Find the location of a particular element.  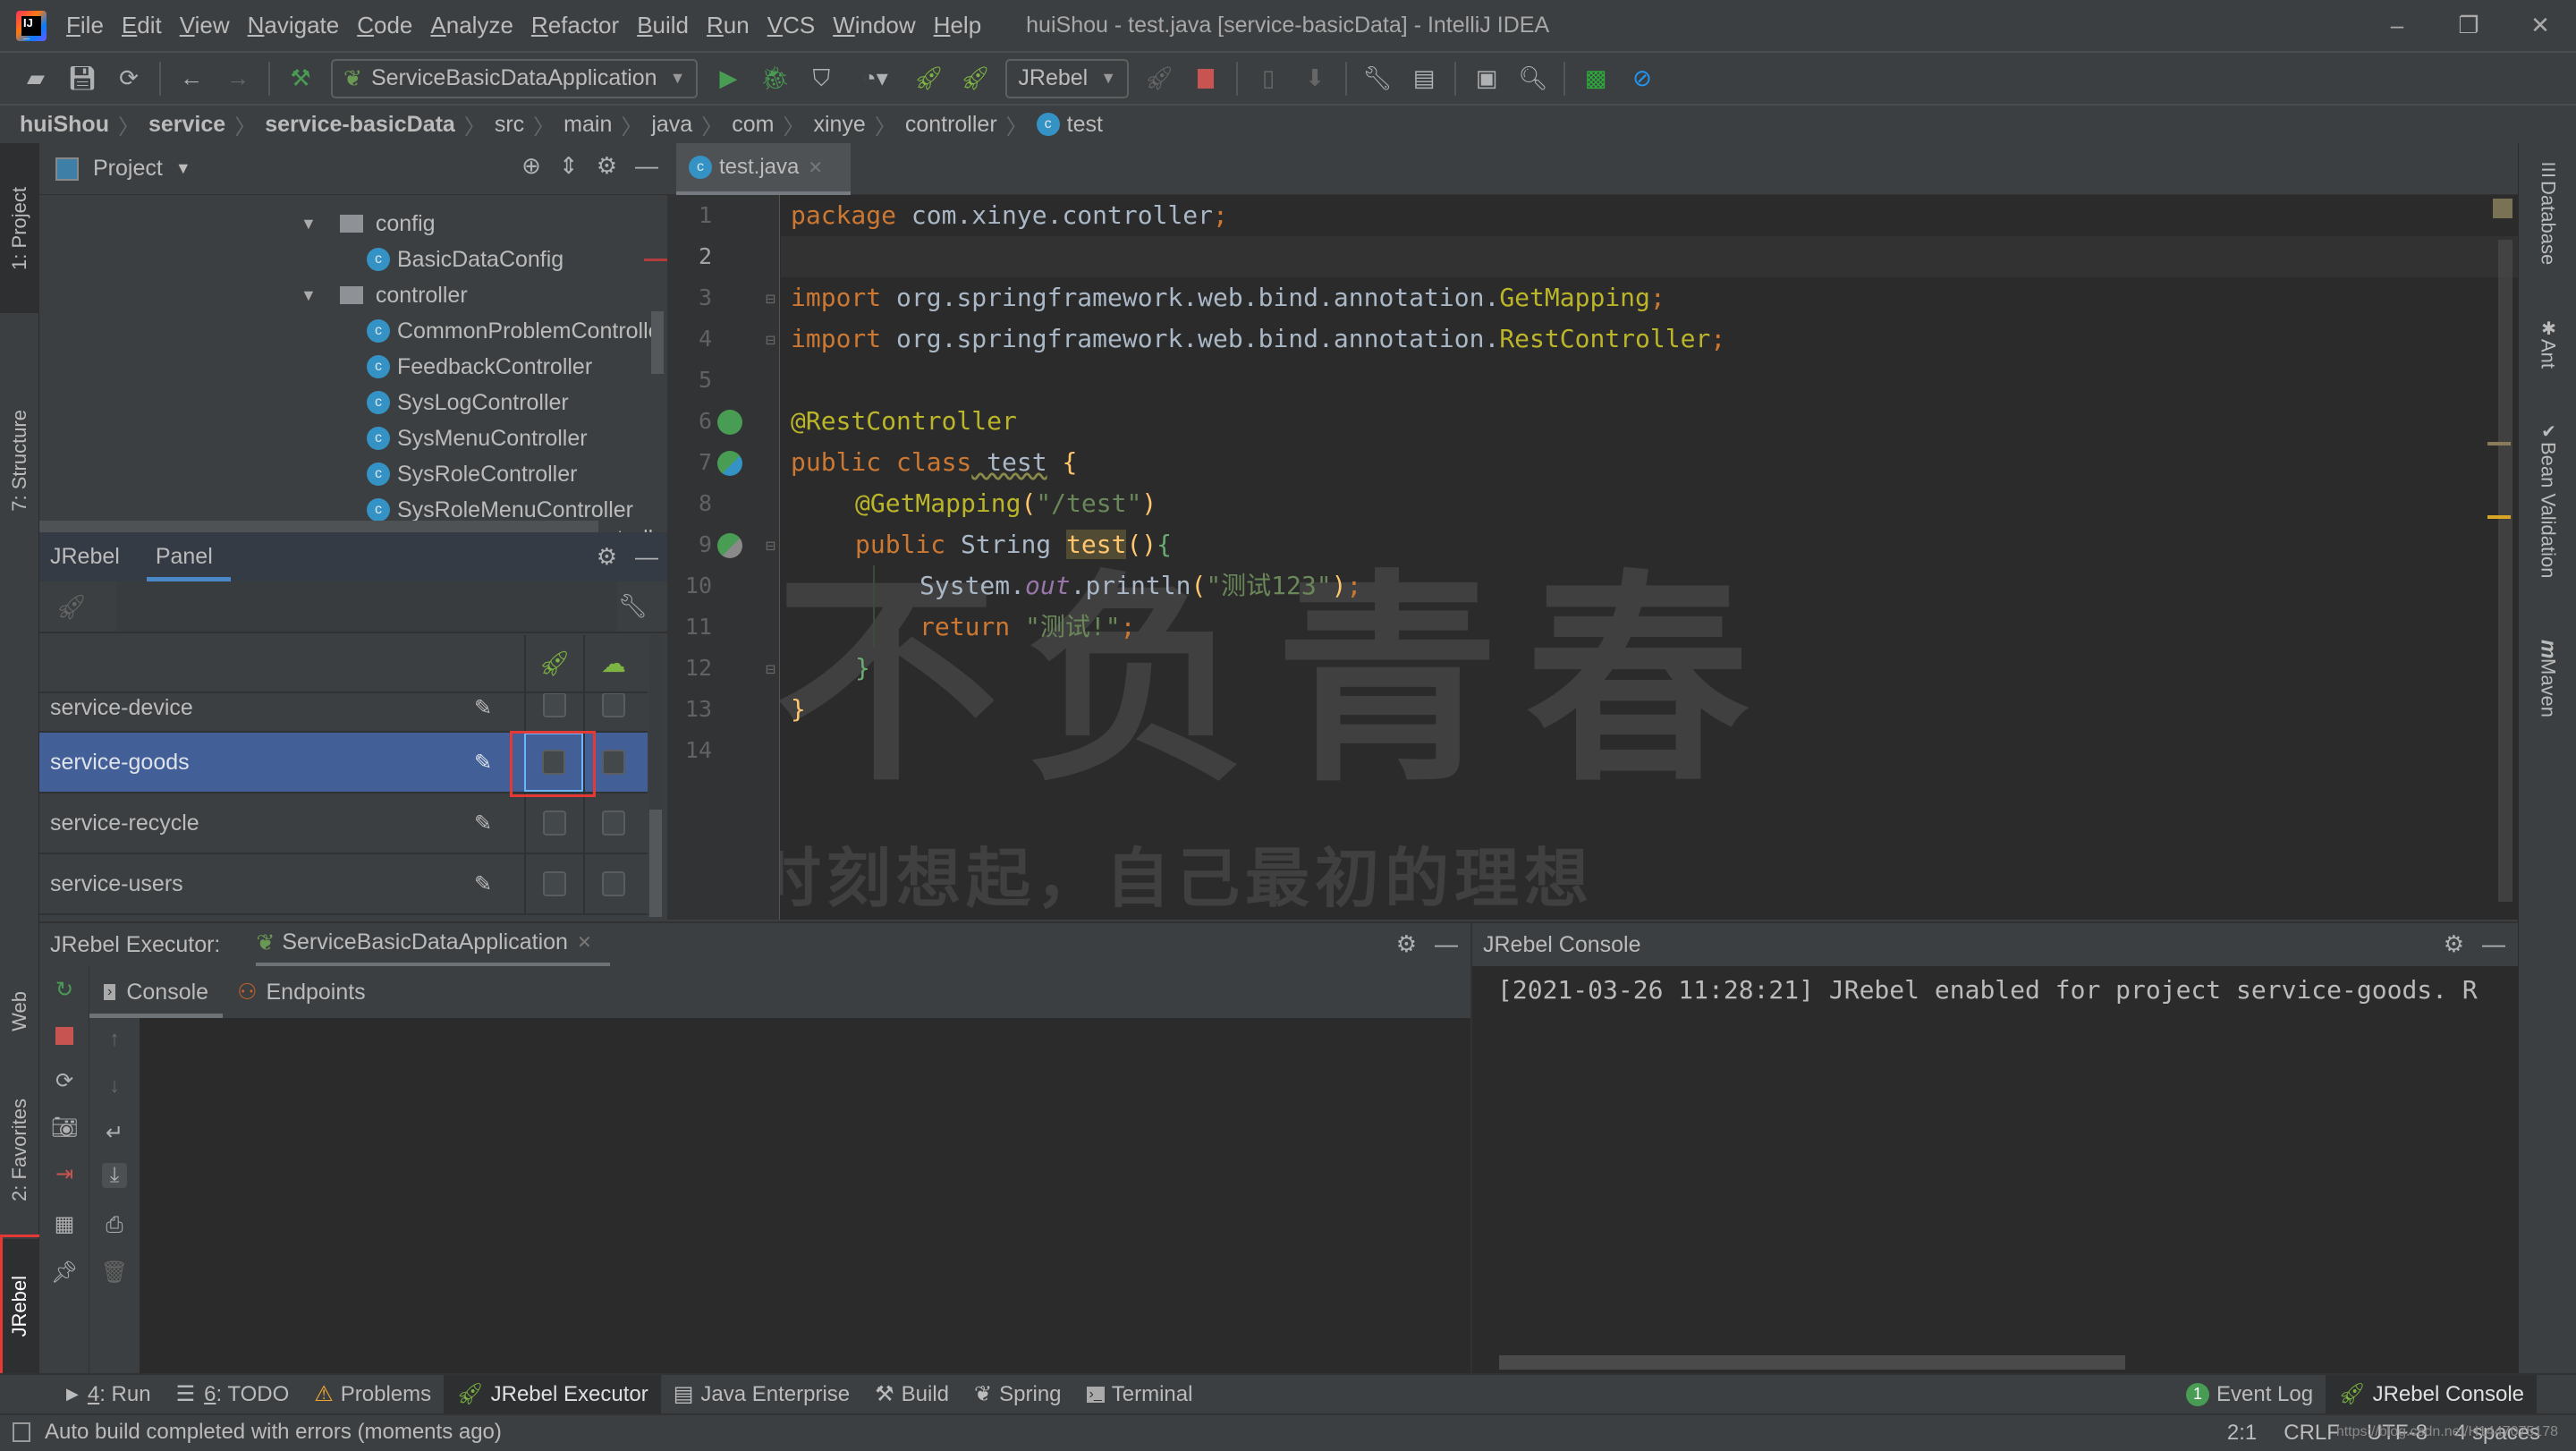

run-config-combo: ❦ ServiceBasicDataApplication ▼ is located at coordinates (515, 78).